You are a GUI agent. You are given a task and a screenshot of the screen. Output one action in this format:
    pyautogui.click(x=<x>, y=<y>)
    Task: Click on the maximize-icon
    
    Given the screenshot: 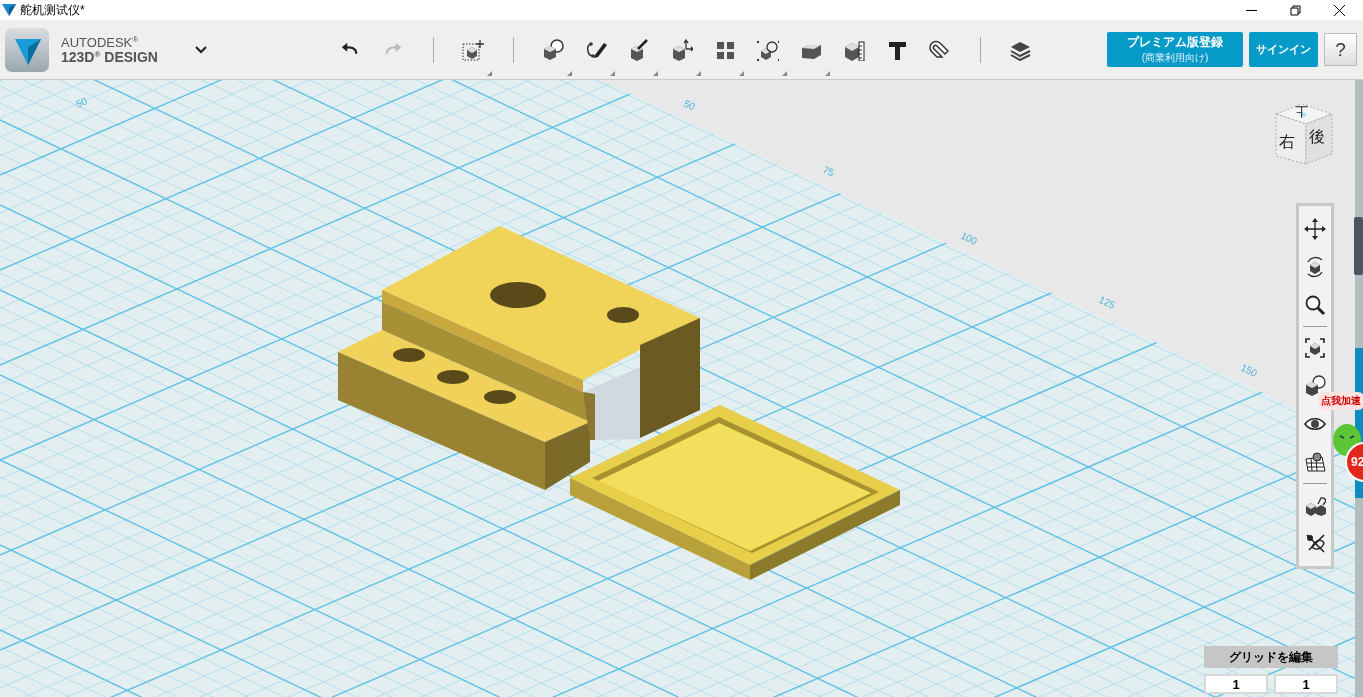 What is the action you would take?
    pyautogui.click(x=1295, y=10)
    